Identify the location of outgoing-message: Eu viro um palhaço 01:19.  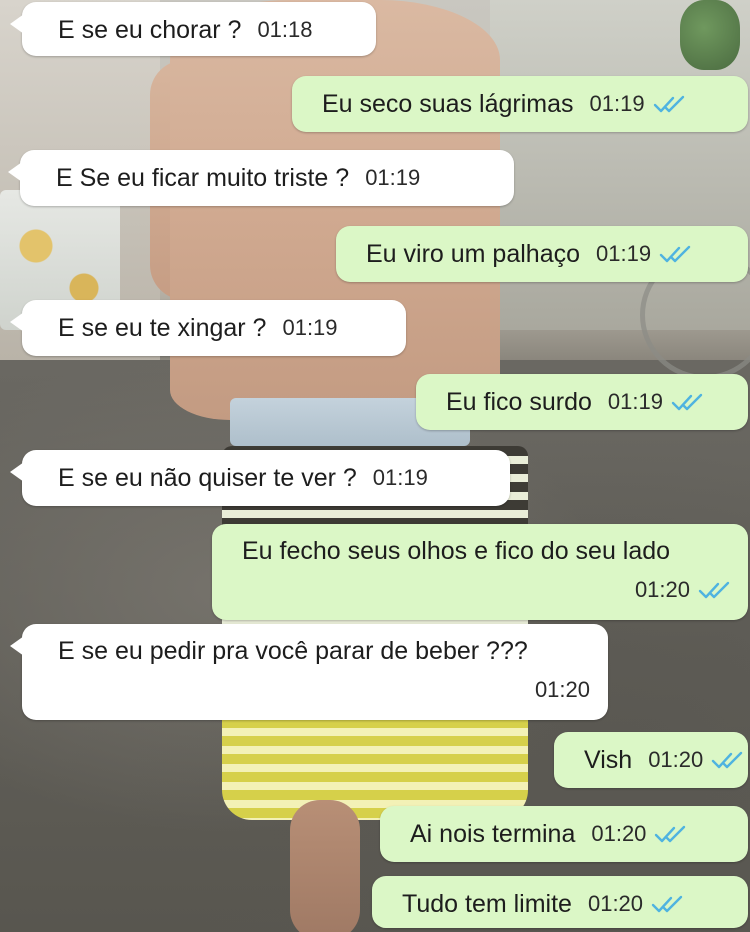
(542, 254).